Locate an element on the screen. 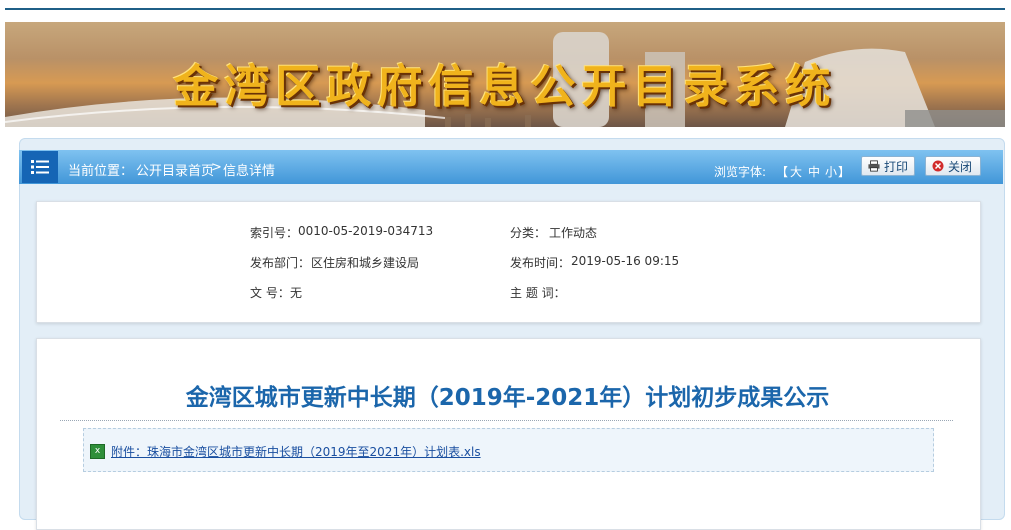  category-label: 分类： is located at coordinates (528, 233).